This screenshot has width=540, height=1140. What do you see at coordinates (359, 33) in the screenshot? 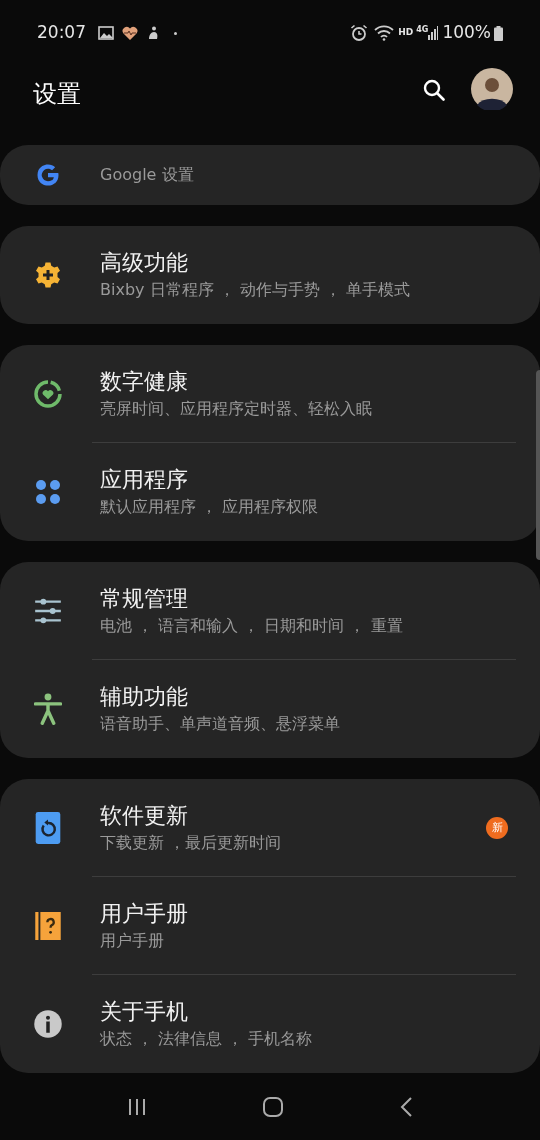
I see `alarm-icon` at bounding box center [359, 33].